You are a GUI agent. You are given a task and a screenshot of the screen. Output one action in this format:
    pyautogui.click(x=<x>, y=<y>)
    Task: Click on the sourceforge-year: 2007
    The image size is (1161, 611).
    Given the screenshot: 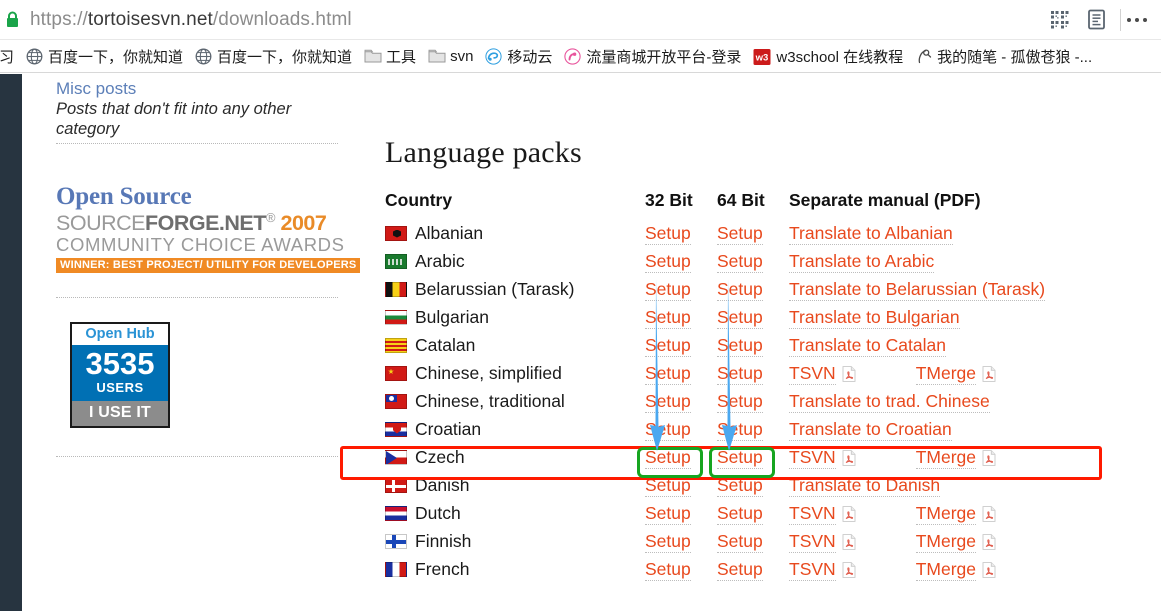 What is the action you would take?
    pyautogui.click(x=303, y=223)
    